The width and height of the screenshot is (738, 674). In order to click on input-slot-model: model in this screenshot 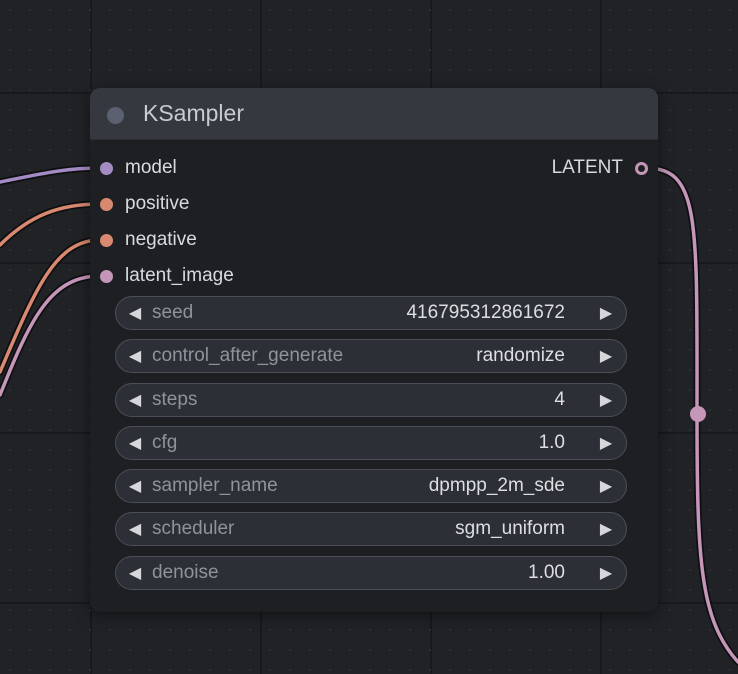, I will do `click(138, 168)`.